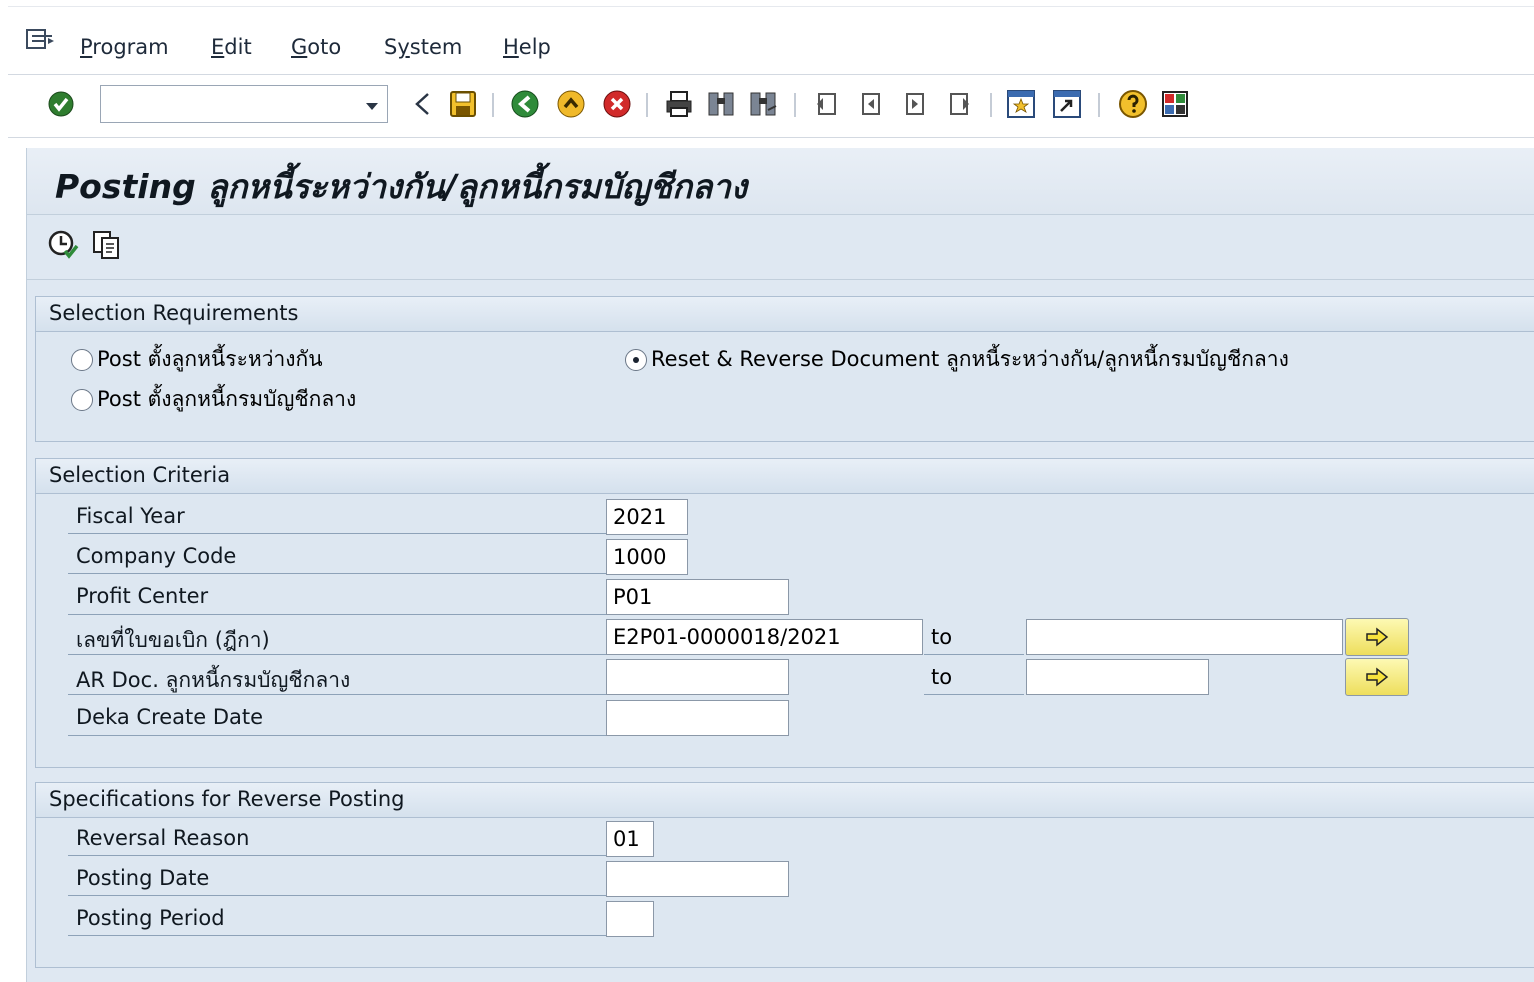 Image resolution: width=1534 pixels, height=982 pixels. I want to click on request-number-to-input, so click(1184, 637).